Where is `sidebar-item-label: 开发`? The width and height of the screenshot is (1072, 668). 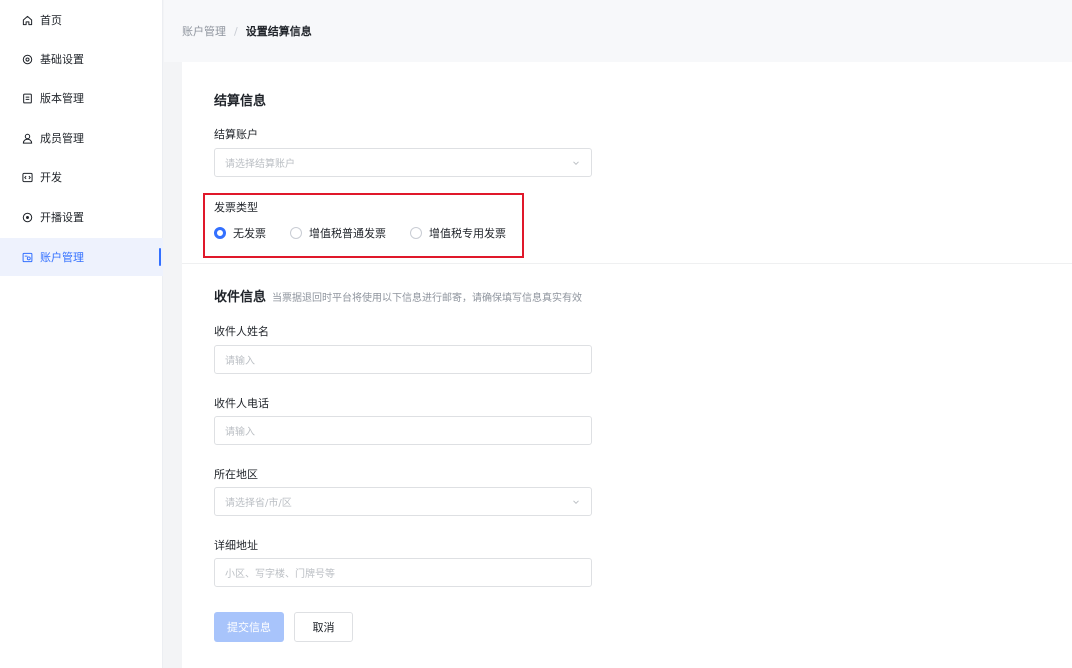
sidebar-item-label: 开发 is located at coordinates (51, 177).